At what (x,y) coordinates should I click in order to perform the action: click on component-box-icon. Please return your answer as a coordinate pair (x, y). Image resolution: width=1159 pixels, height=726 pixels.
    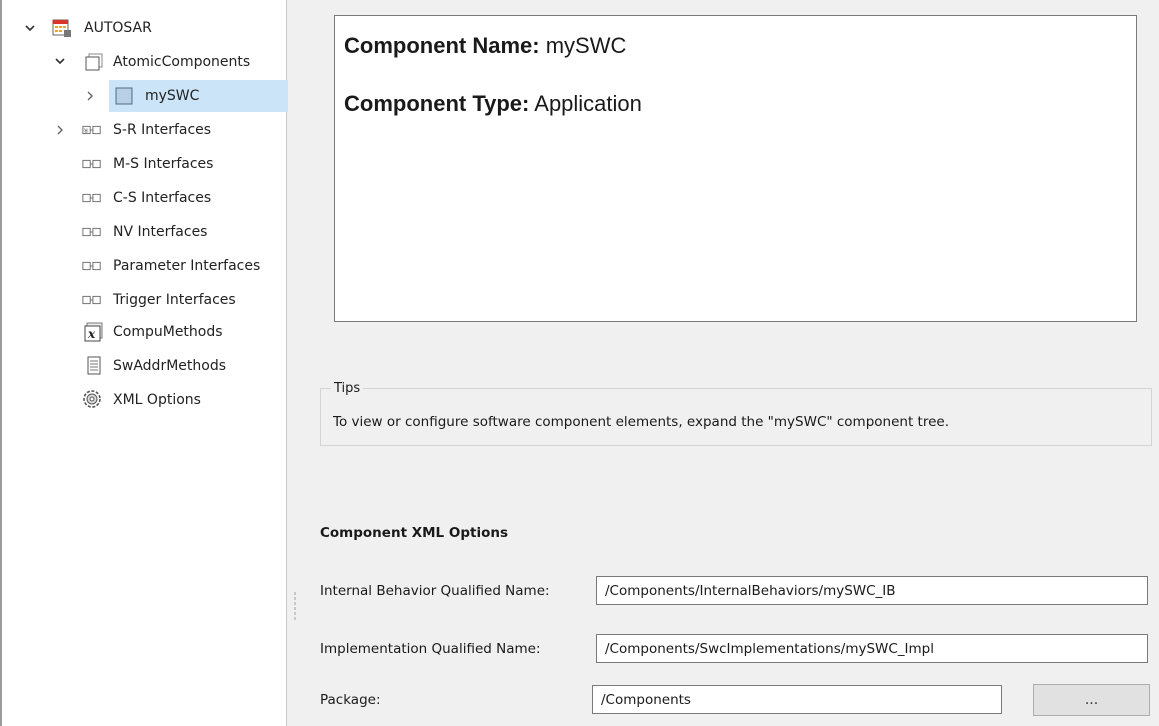
    Looking at the image, I should click on (124, 96).